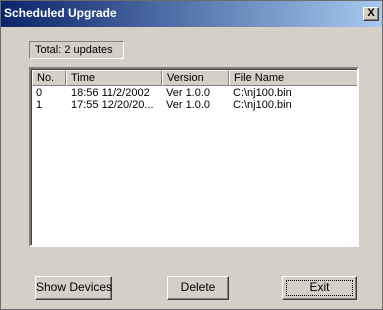 The height and width of the screenshot is (310, 383). I want to click on delete-button: Delete, so click(198, 288).